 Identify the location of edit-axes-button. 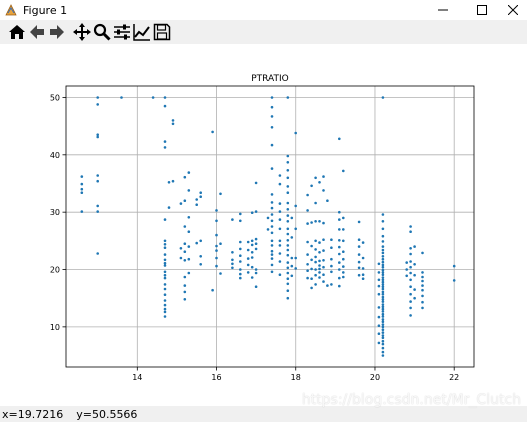
(142, 32).